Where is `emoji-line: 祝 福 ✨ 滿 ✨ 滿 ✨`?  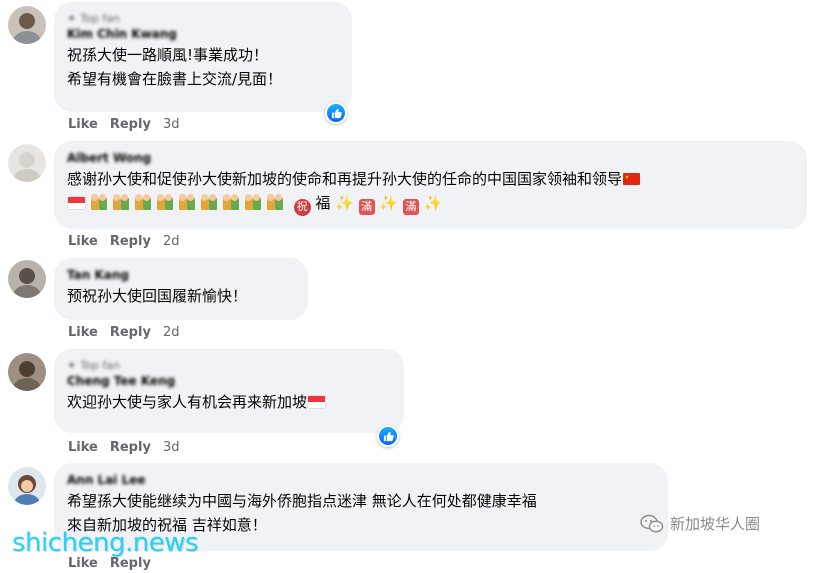 emoji-line: 祝 福 ✨ 滿 ✨ 滿 ✨ is located at coordinates (431, 203).